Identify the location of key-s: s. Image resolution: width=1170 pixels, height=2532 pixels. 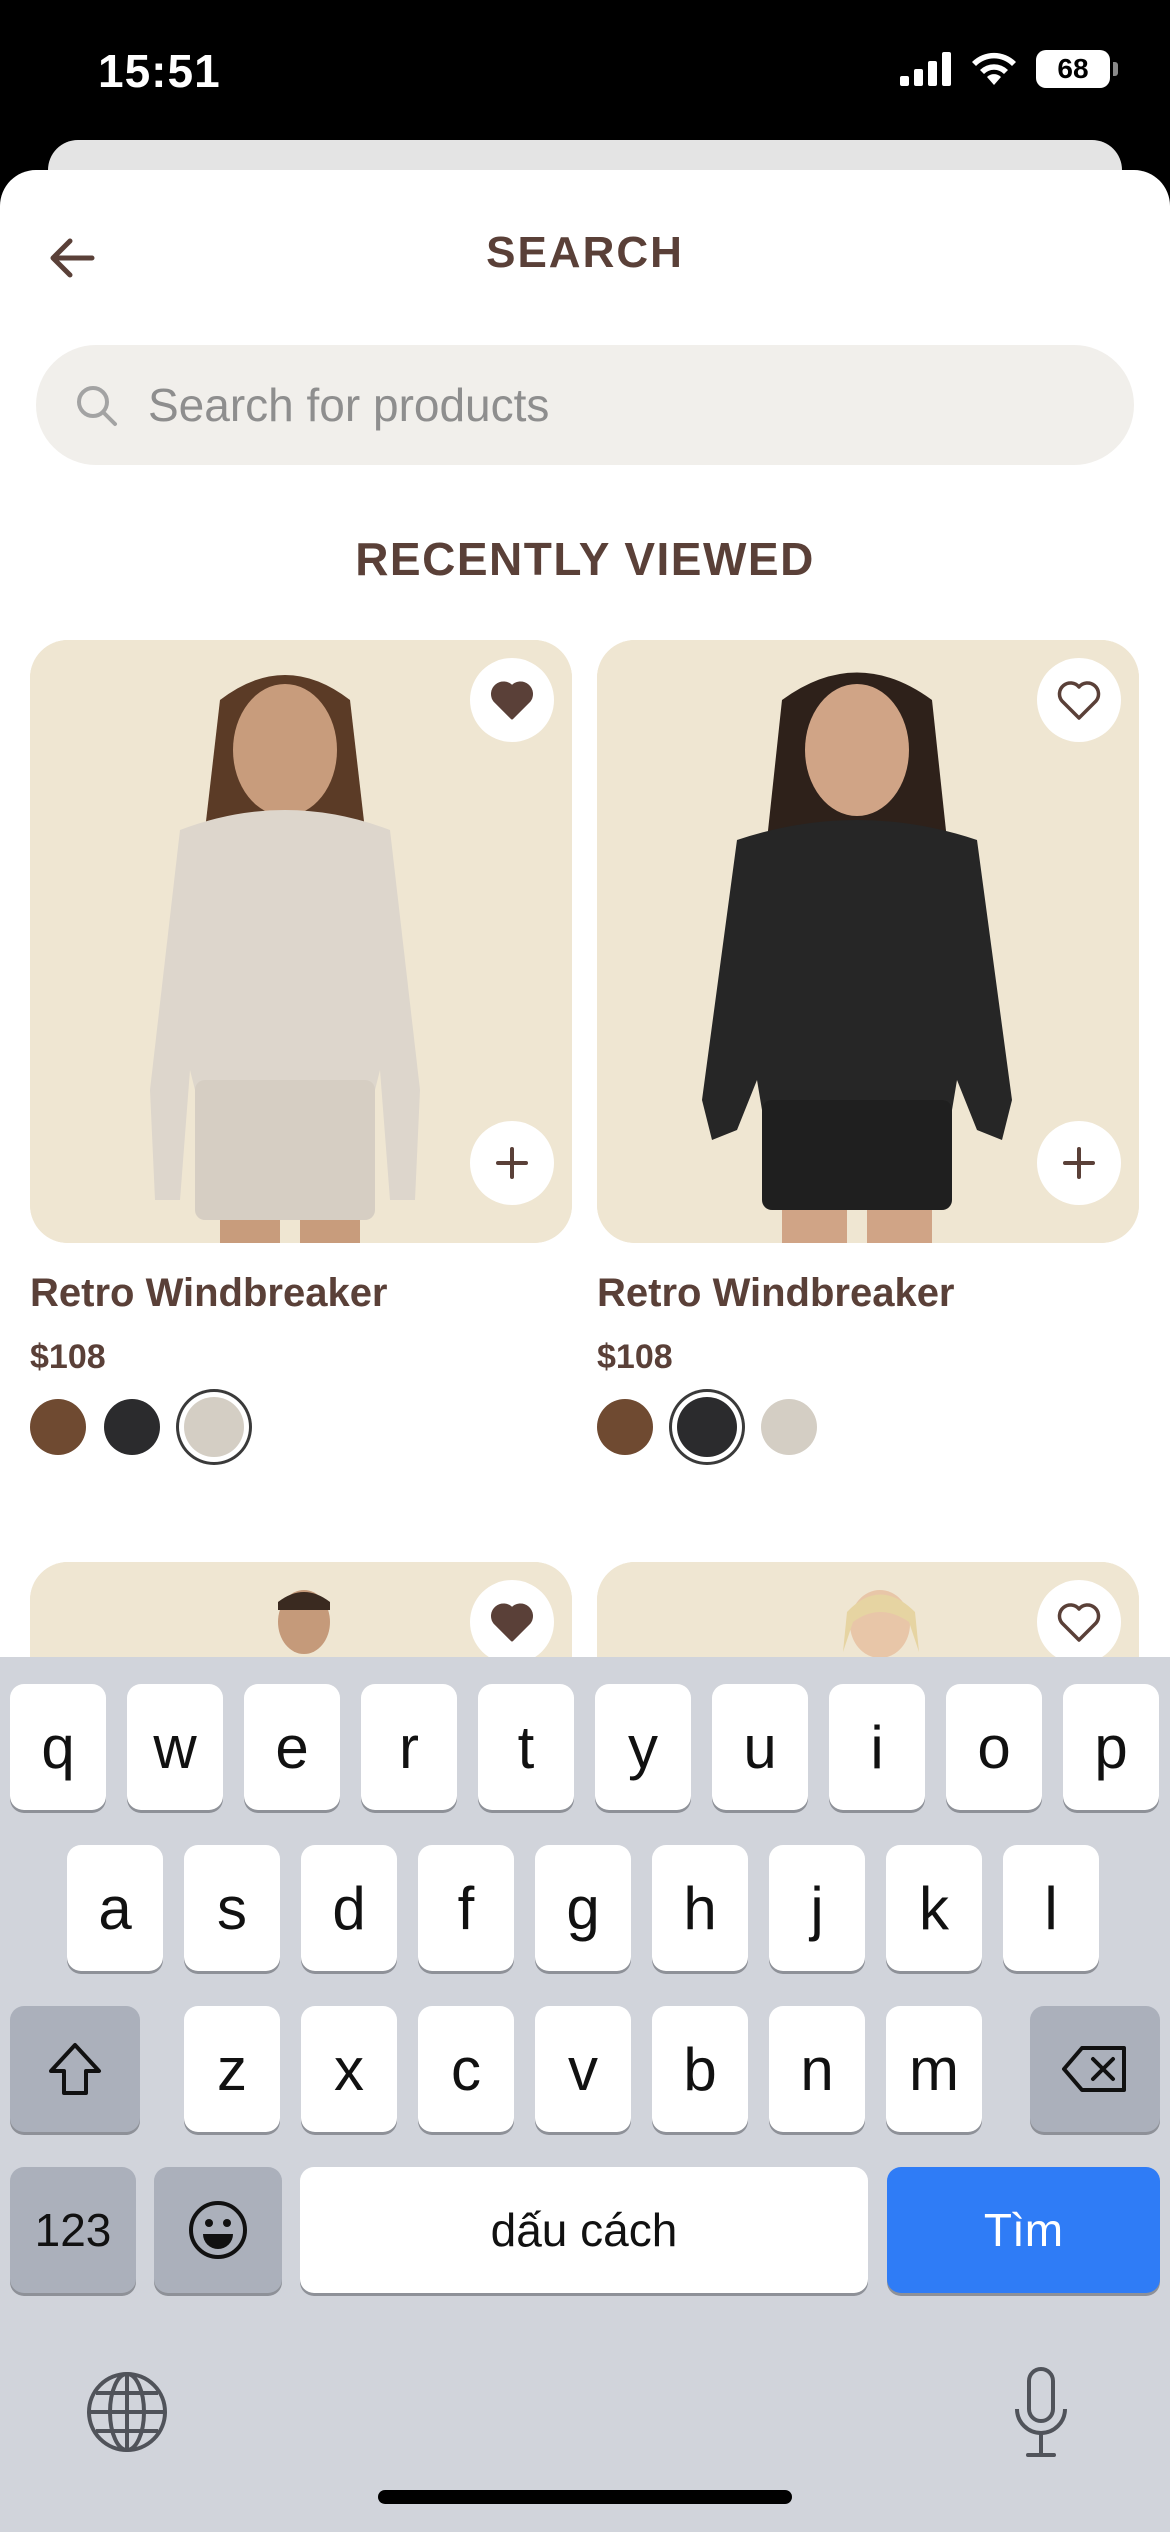
(232, 1908).